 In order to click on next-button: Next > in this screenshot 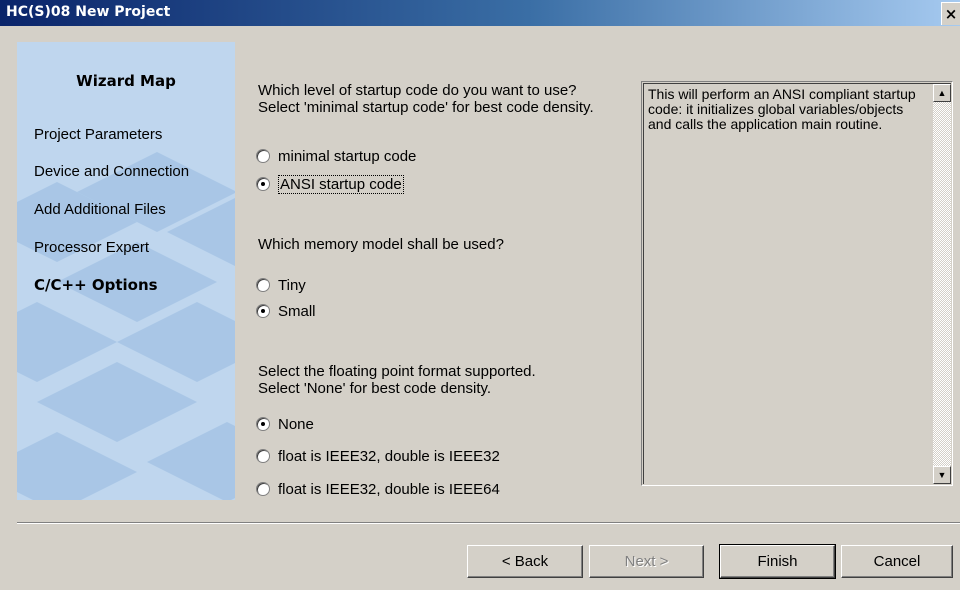, I will do `click(646, 561)`.